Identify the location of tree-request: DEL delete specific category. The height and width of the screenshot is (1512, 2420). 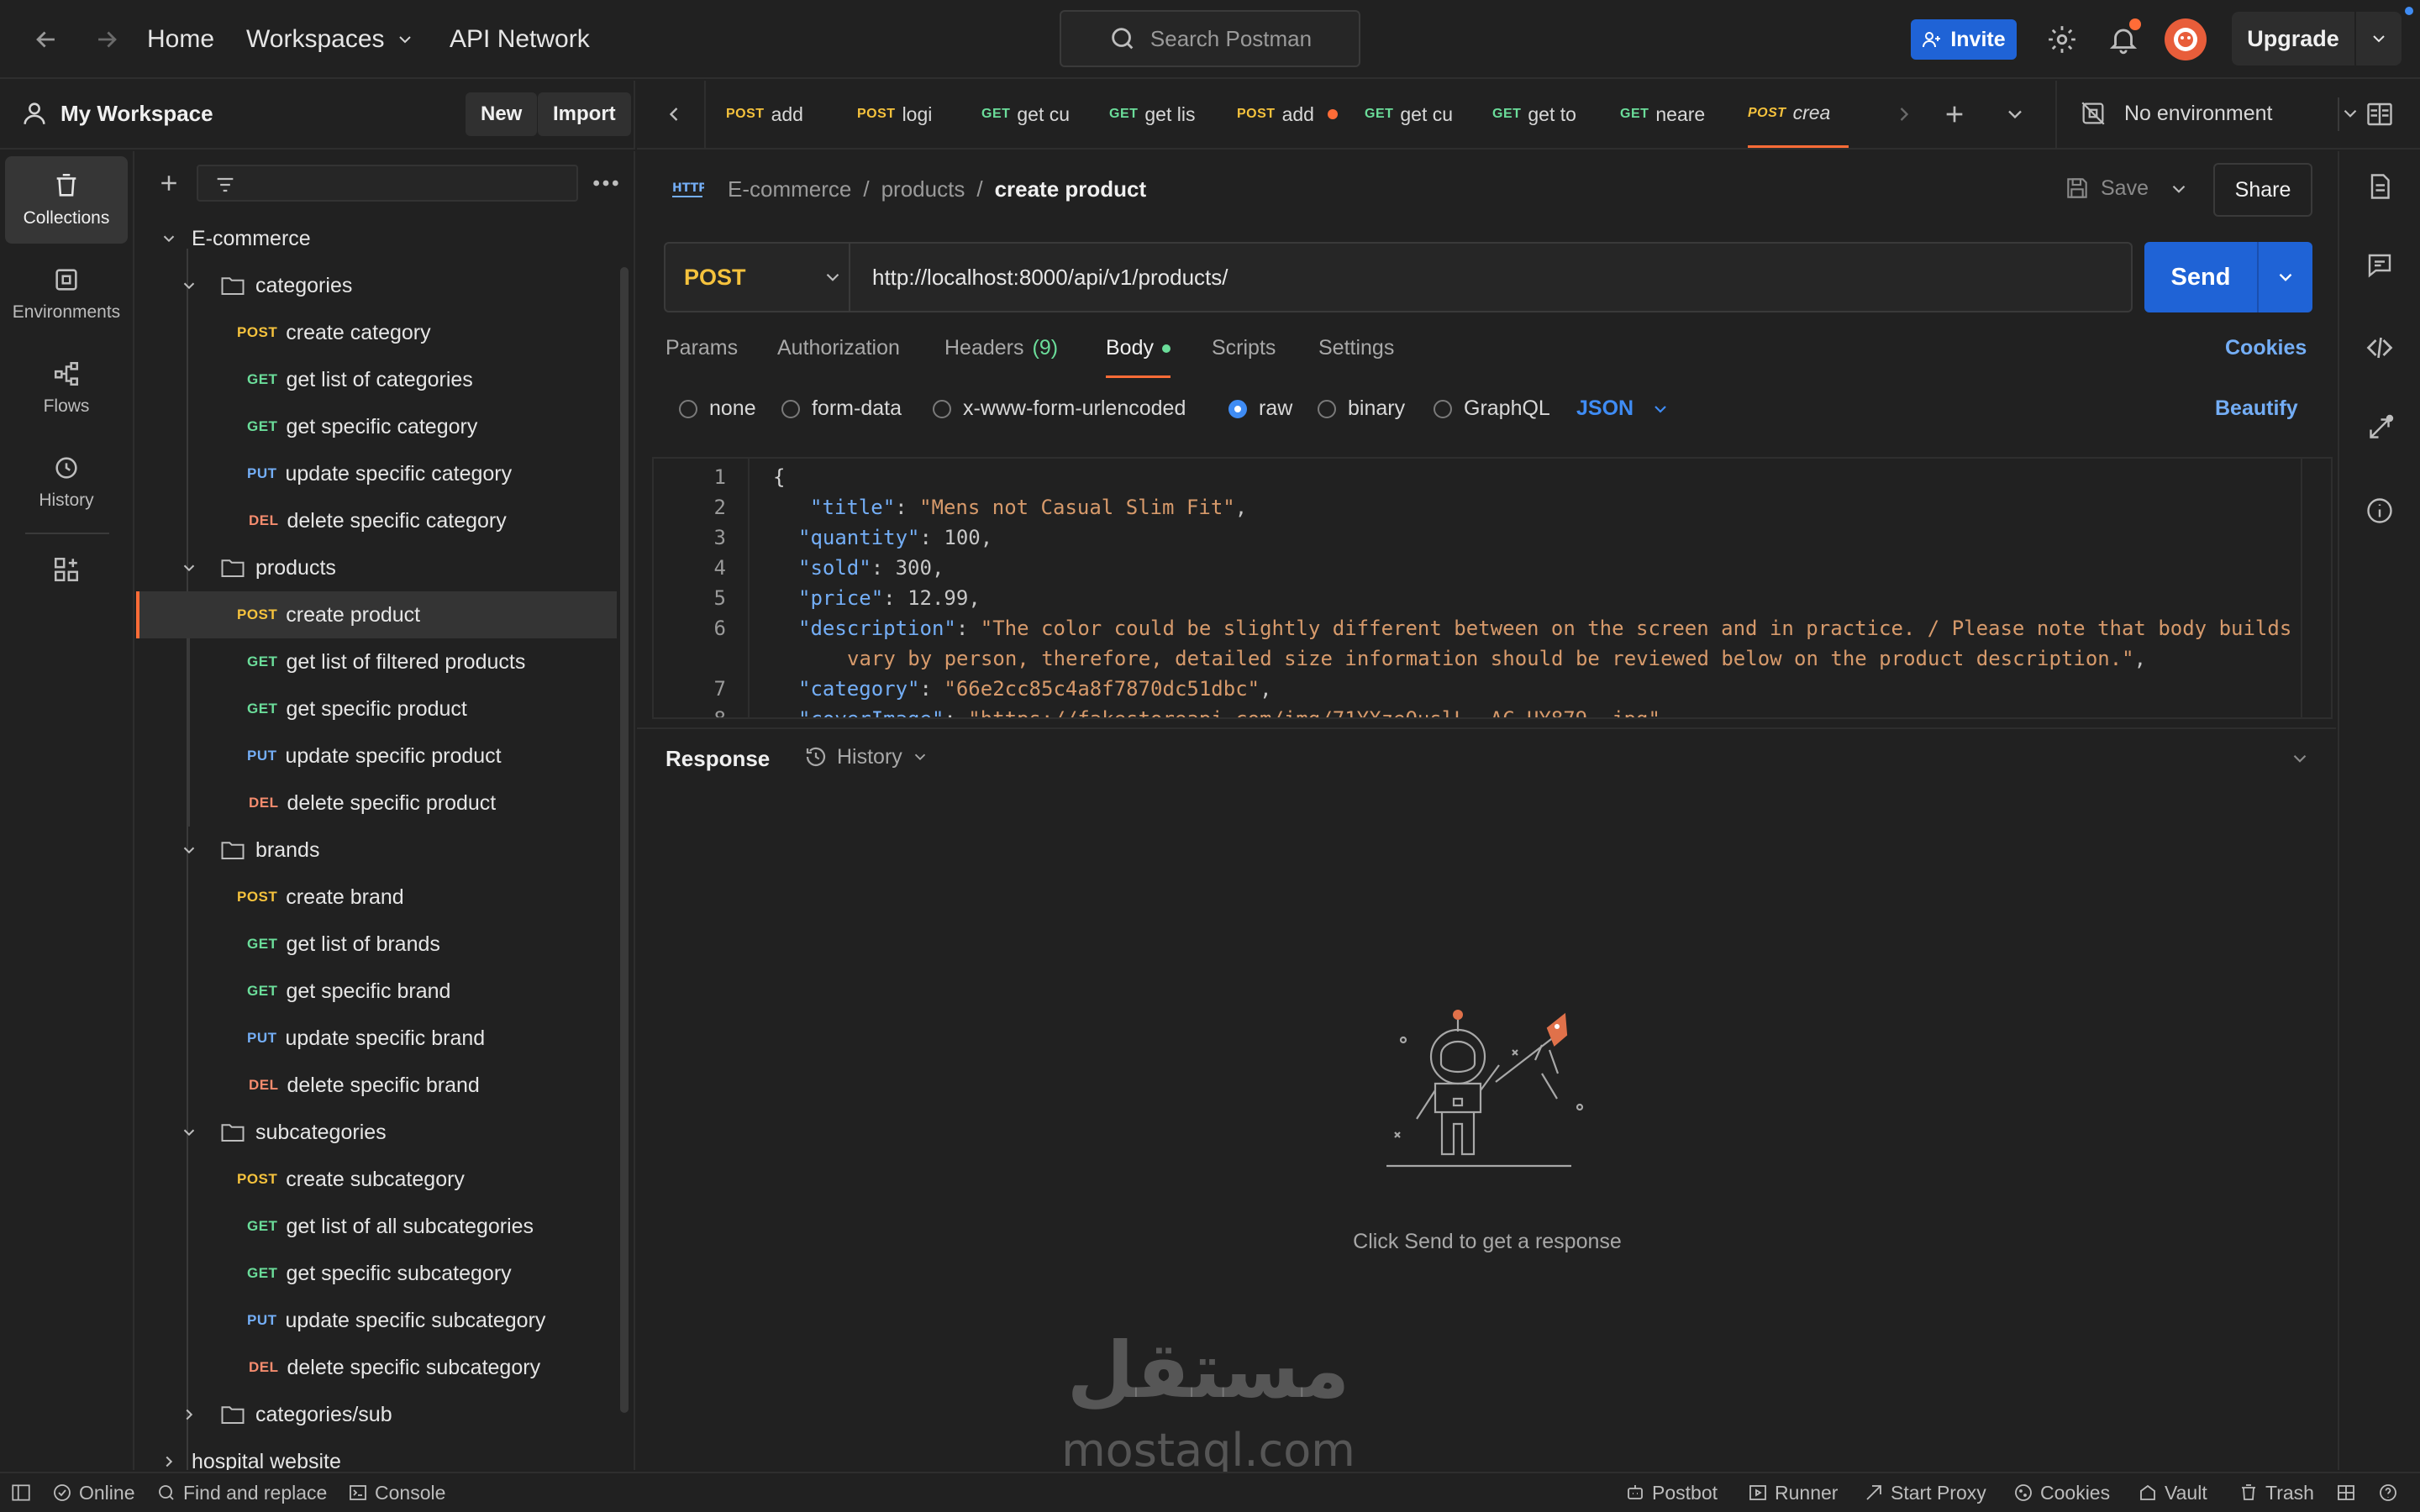
(376, 520).